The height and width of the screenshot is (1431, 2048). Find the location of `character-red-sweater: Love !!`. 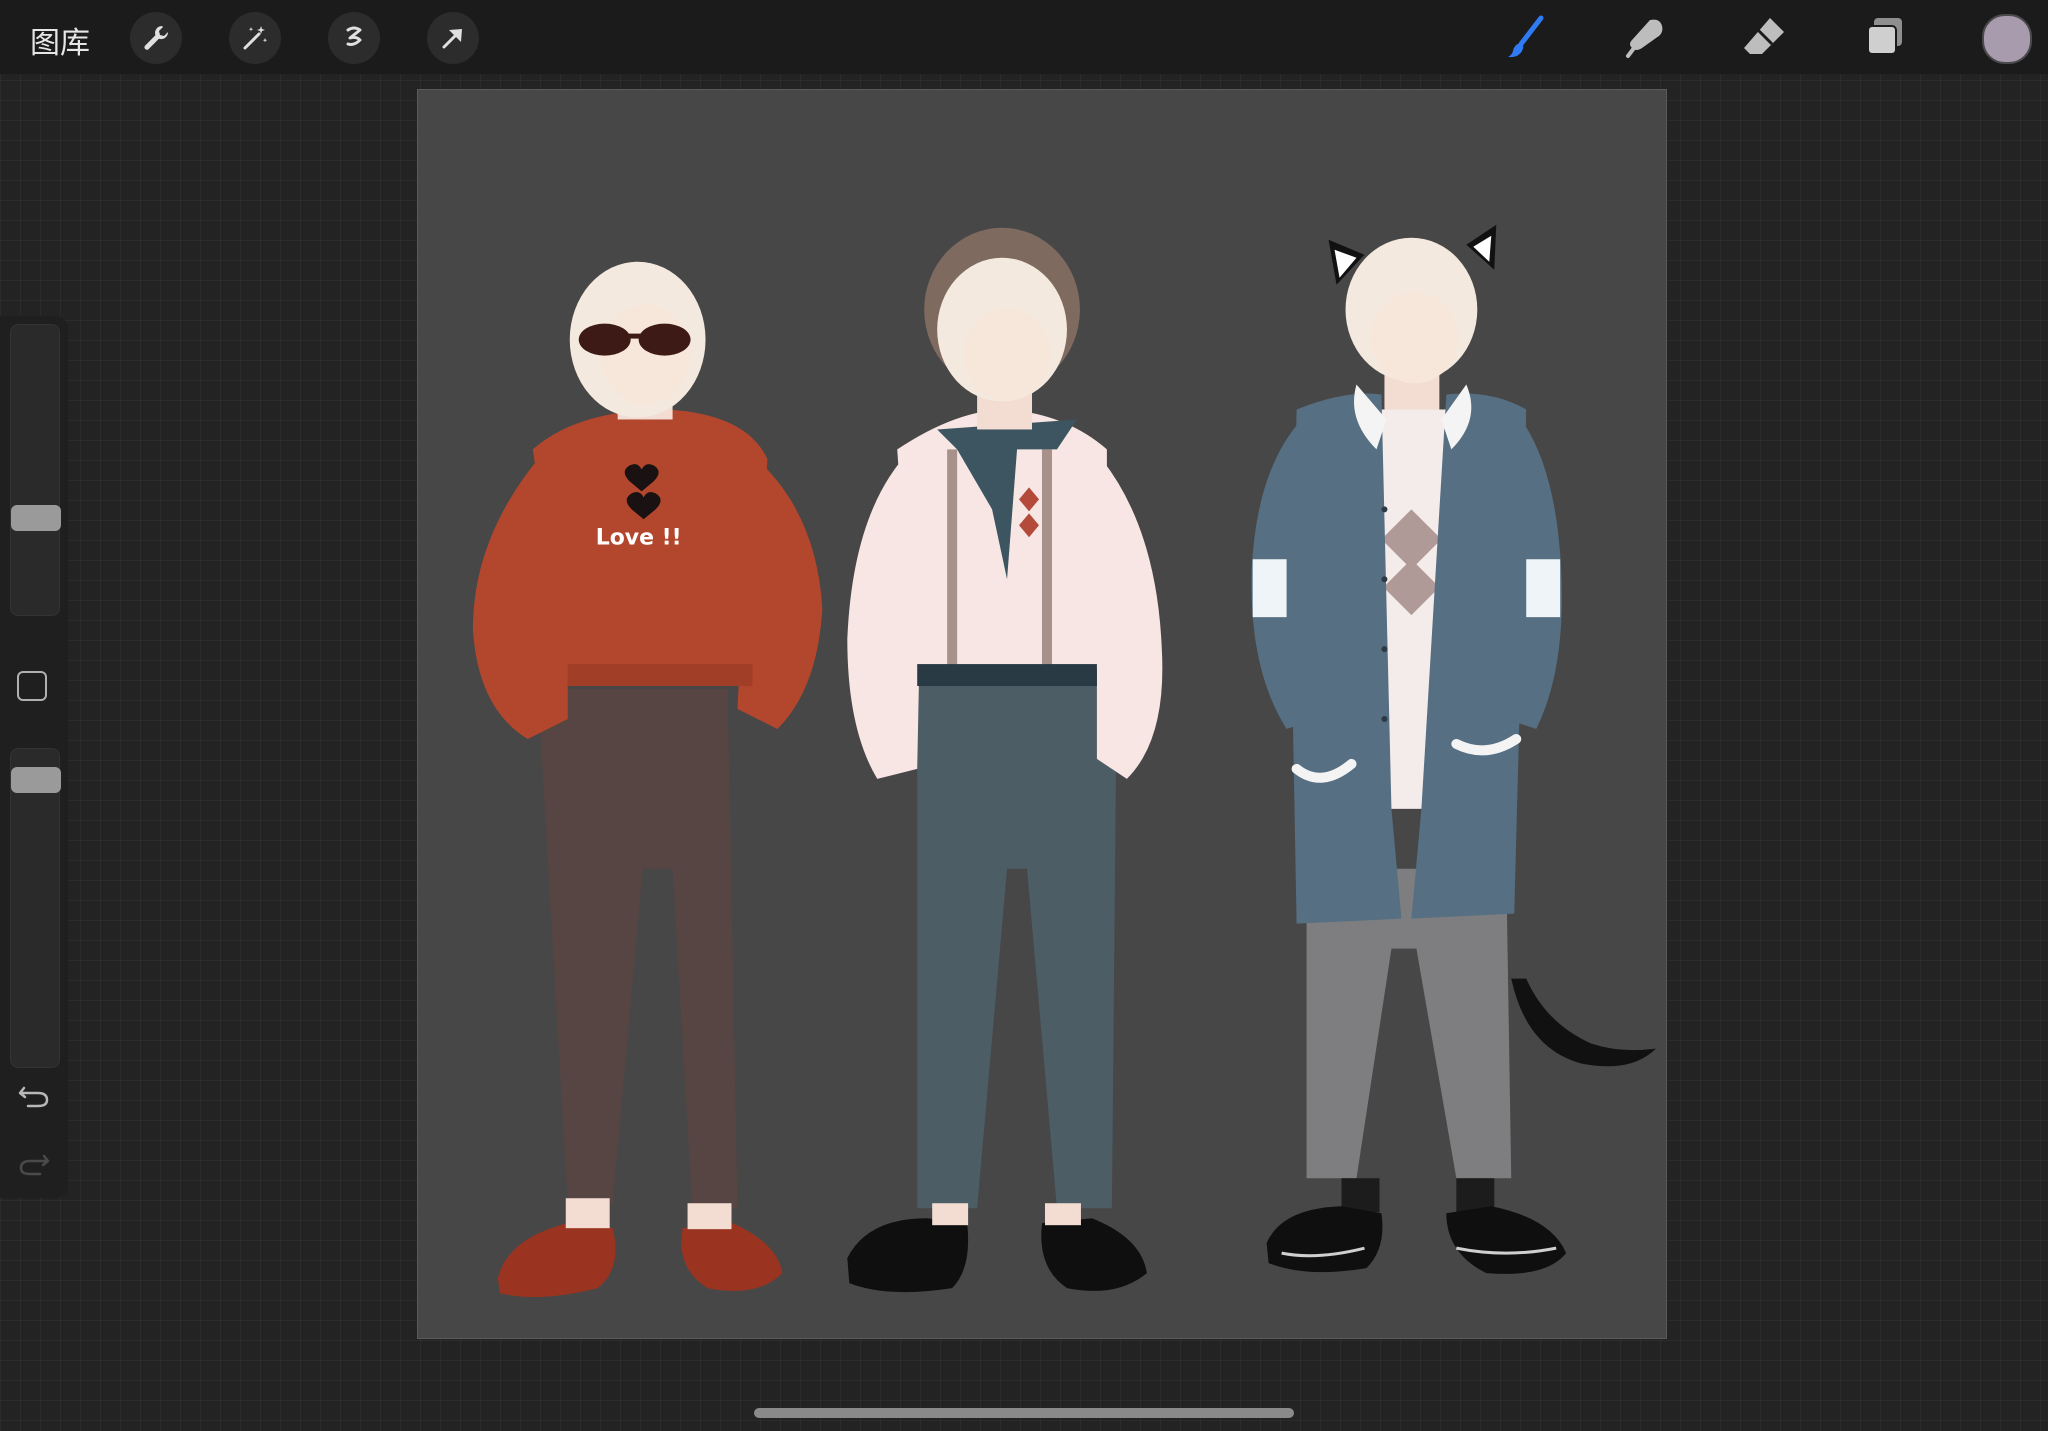

character-red-sweater: Love !! is located at coordinates (647, 779).